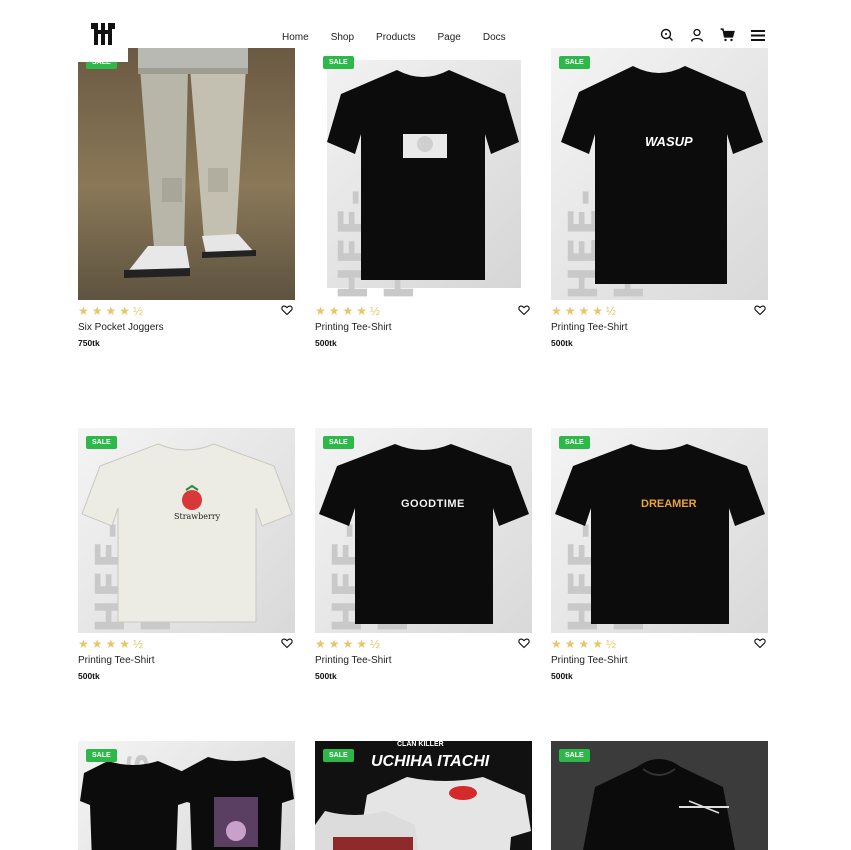 The height and width of the screenshot is (850, 851). I want to click on search-icon, so click(668, 36).